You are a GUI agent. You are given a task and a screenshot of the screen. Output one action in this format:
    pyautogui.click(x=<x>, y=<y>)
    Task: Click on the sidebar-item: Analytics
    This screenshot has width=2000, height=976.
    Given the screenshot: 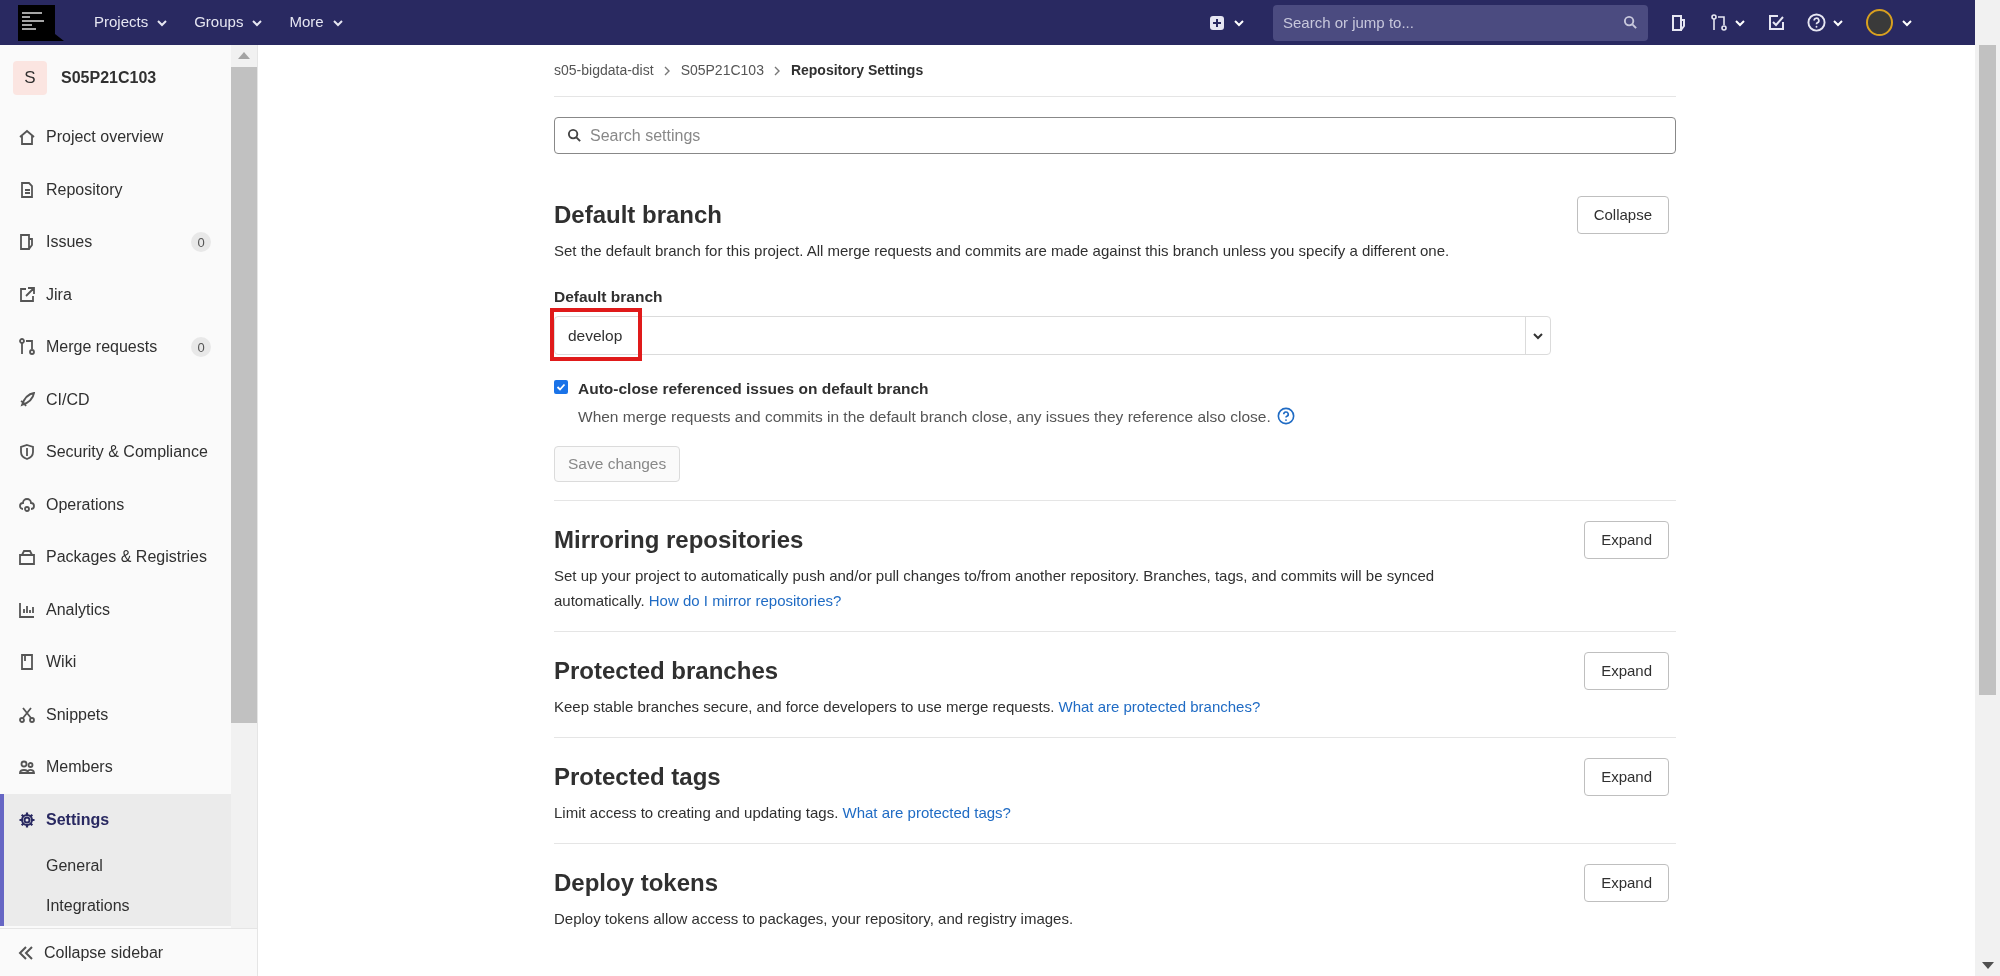 What is the action you would take?
    pyautogui.click(x=116, y=609)
    